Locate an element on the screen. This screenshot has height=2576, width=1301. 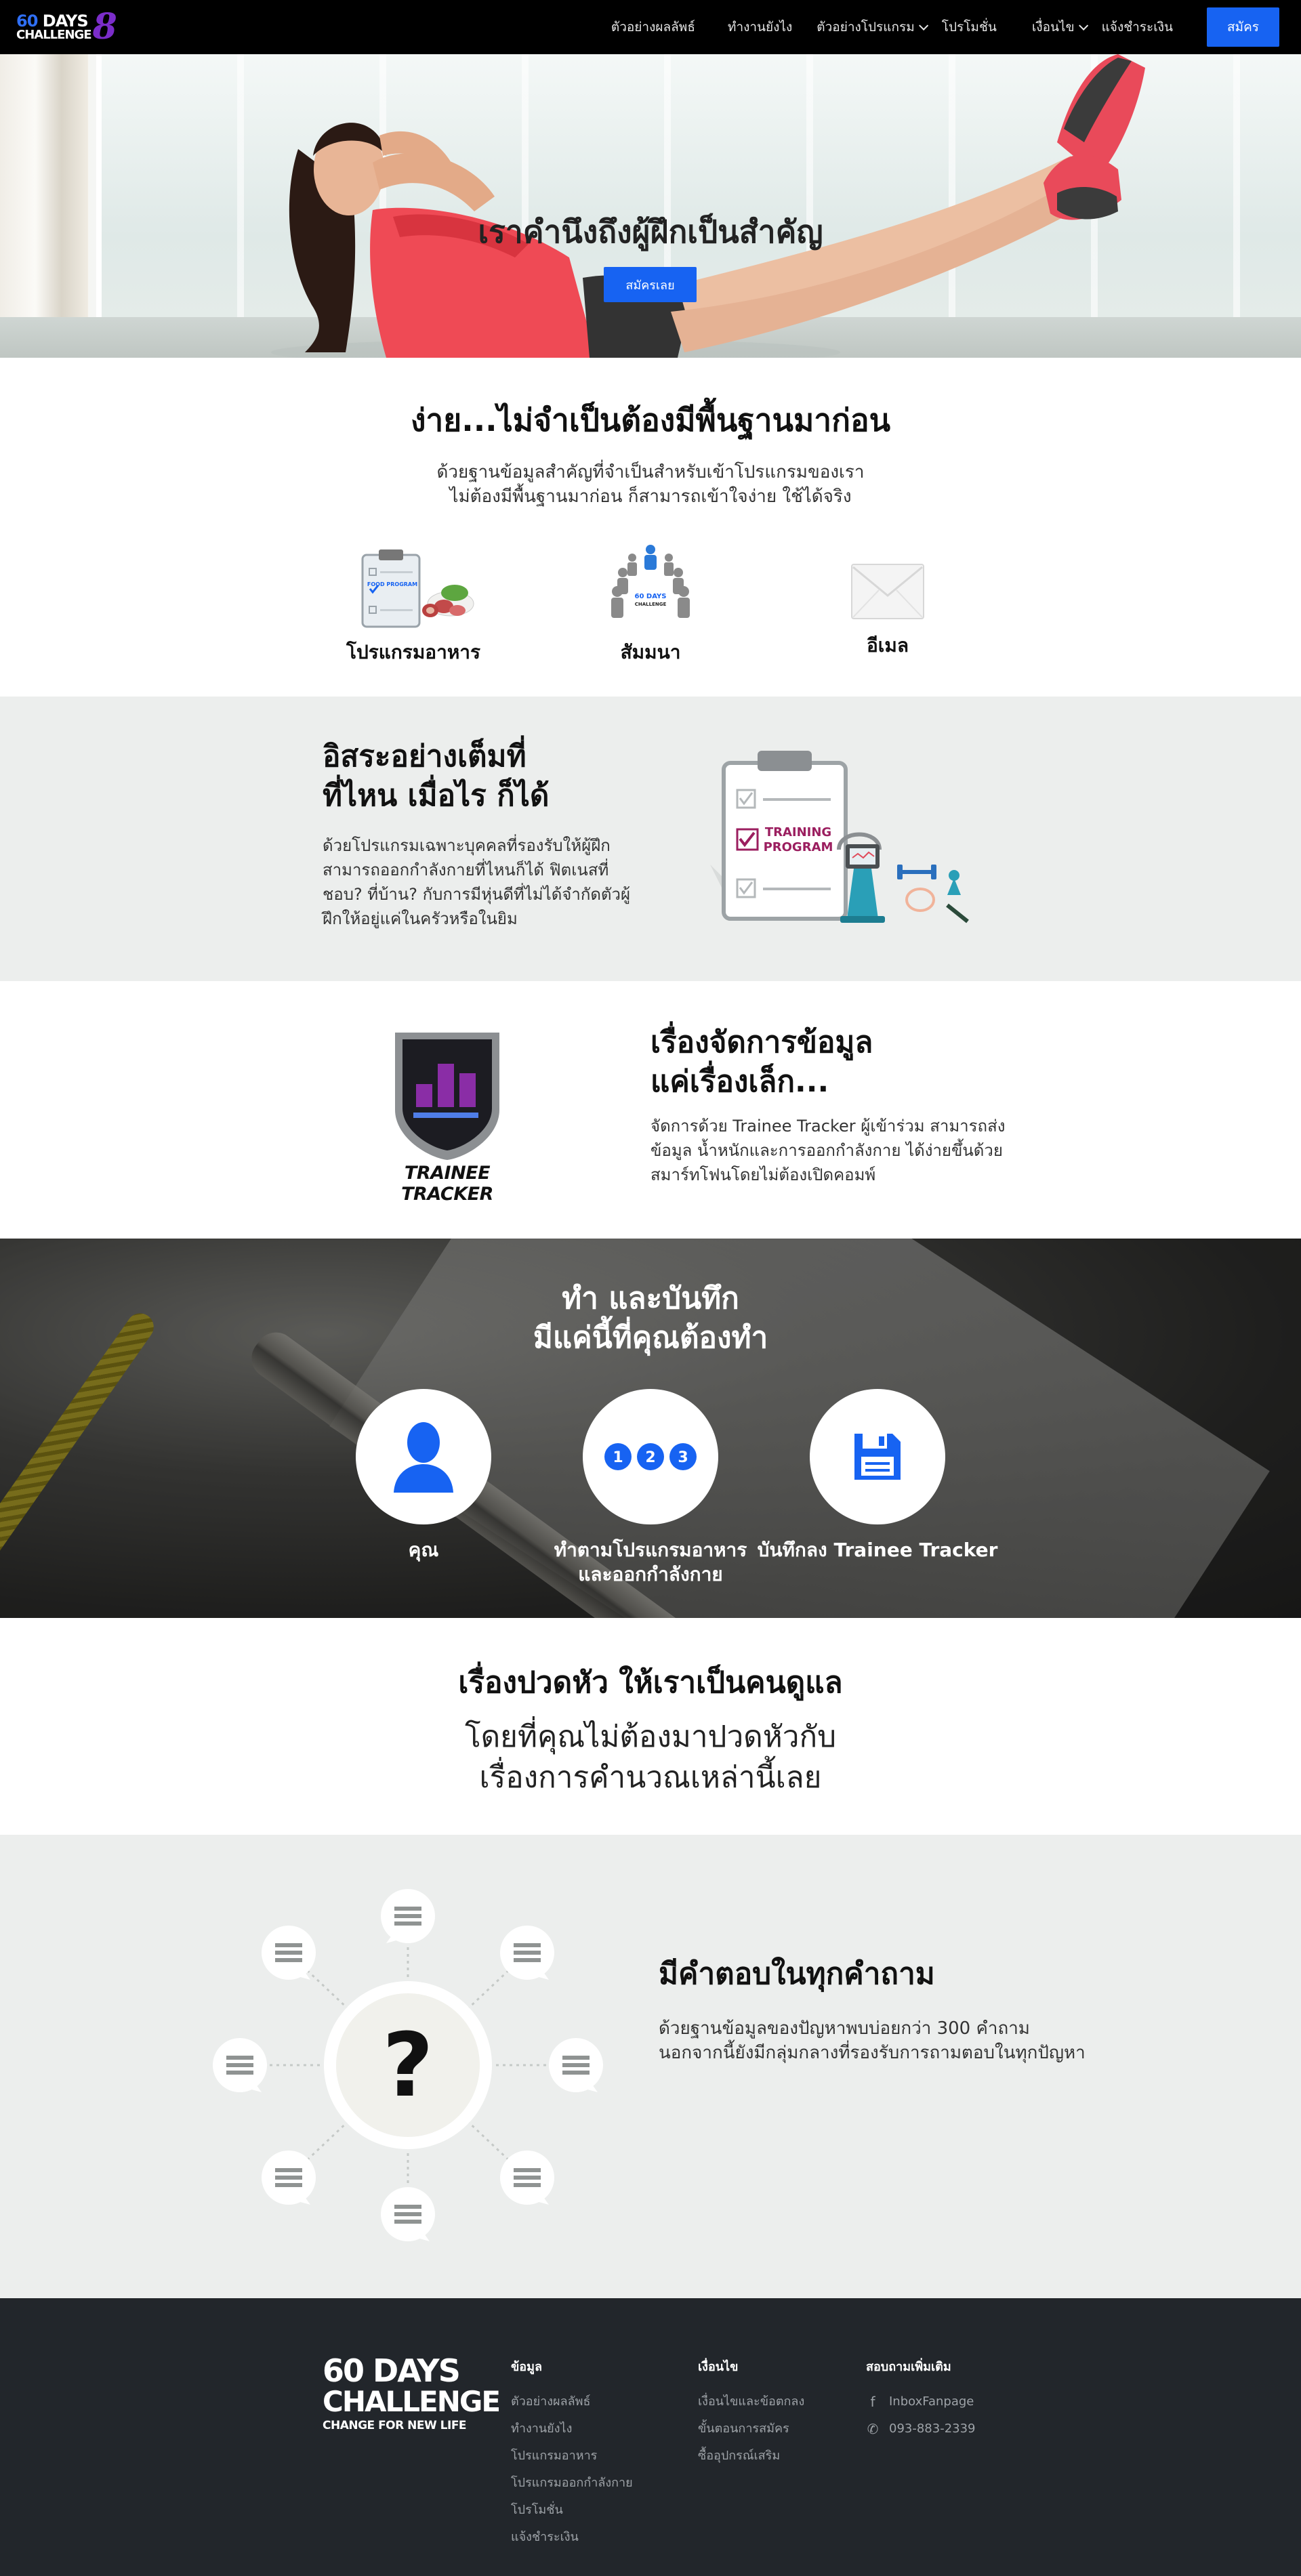
footer-link: โปรโมชั่น is located at coordinates (572, 2510).